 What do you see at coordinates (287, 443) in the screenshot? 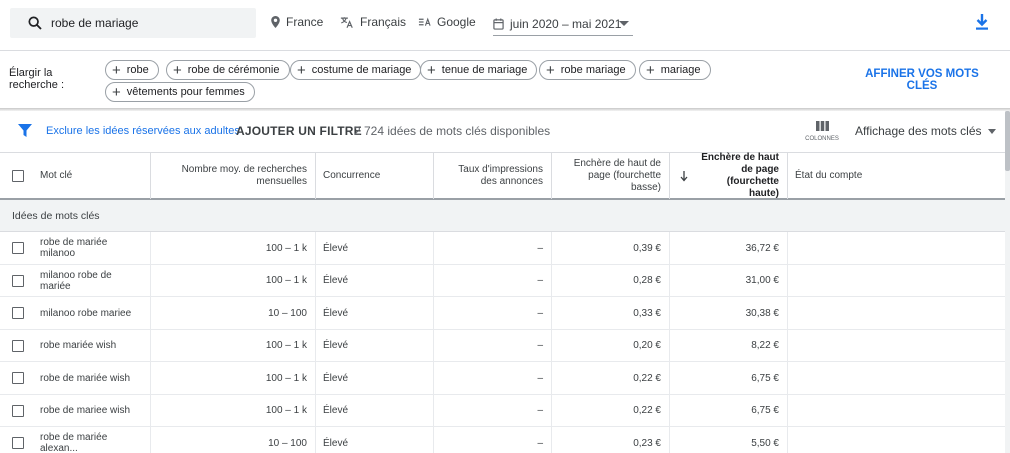
I see `cell-searches: 10 – 100` at bounding box center [287, 443].